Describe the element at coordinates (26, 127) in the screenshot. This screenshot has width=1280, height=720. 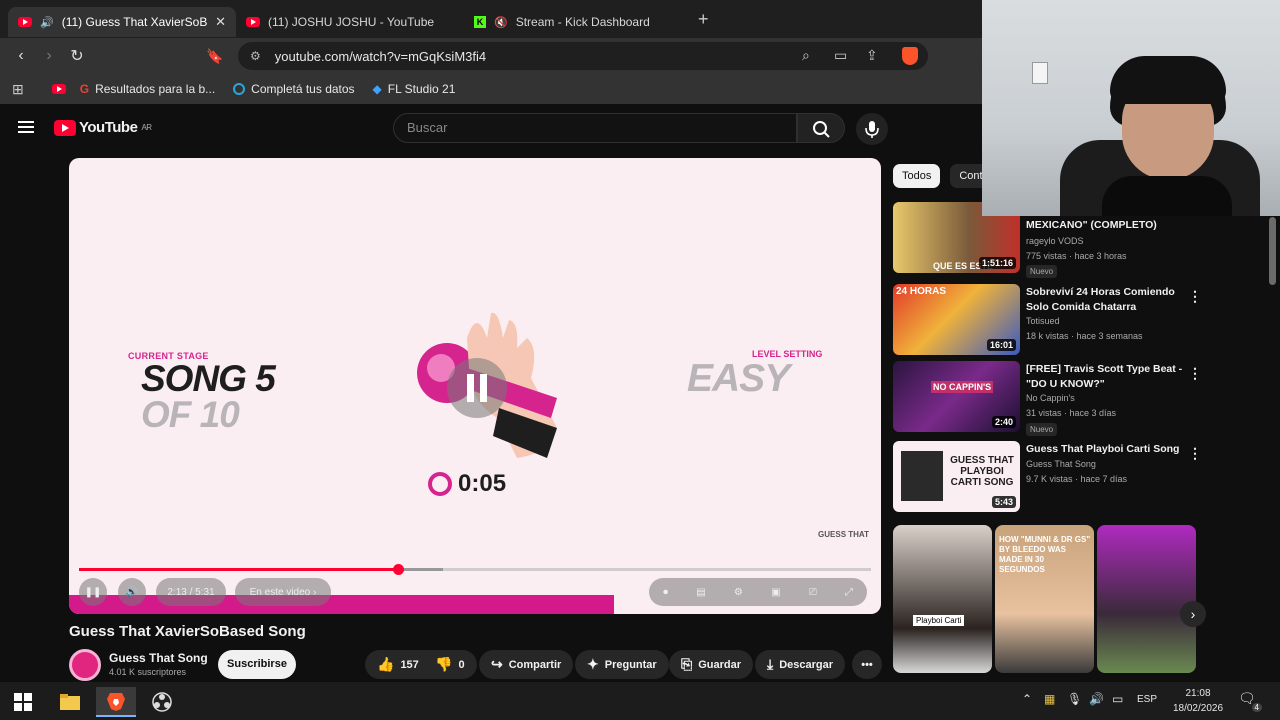
I see `hamburger-menu-icon` at that location.